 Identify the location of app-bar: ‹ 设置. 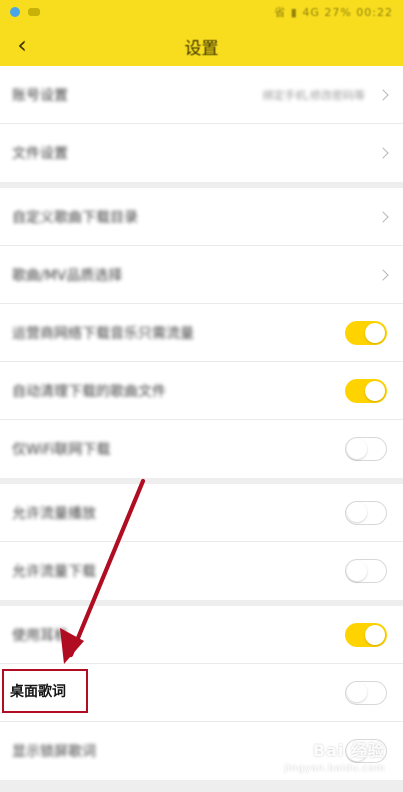
(201, 45).